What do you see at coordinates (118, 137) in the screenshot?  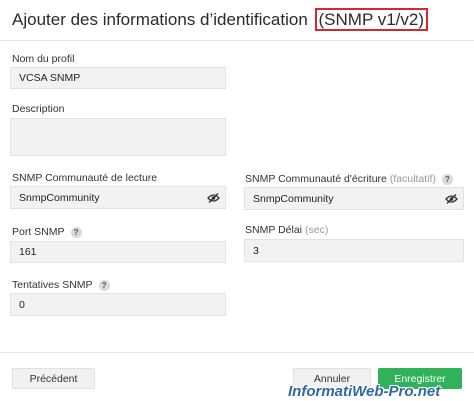 I see `description-textarea` at bounding box center [118, 137].